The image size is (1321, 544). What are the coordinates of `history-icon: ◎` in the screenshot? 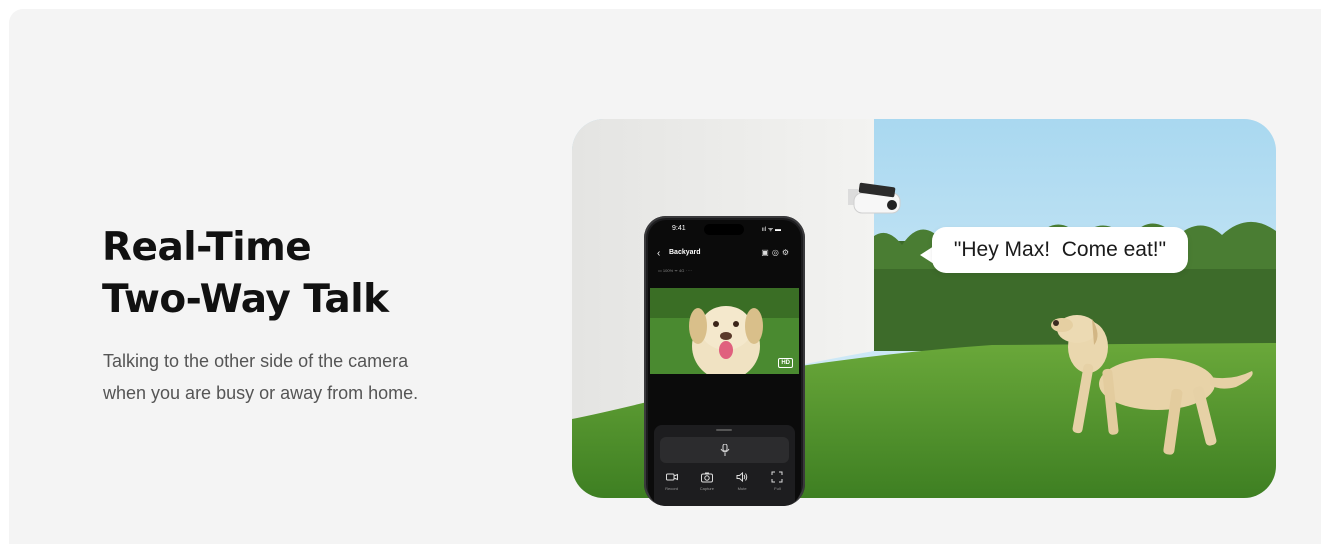 It's located at (777, 252).